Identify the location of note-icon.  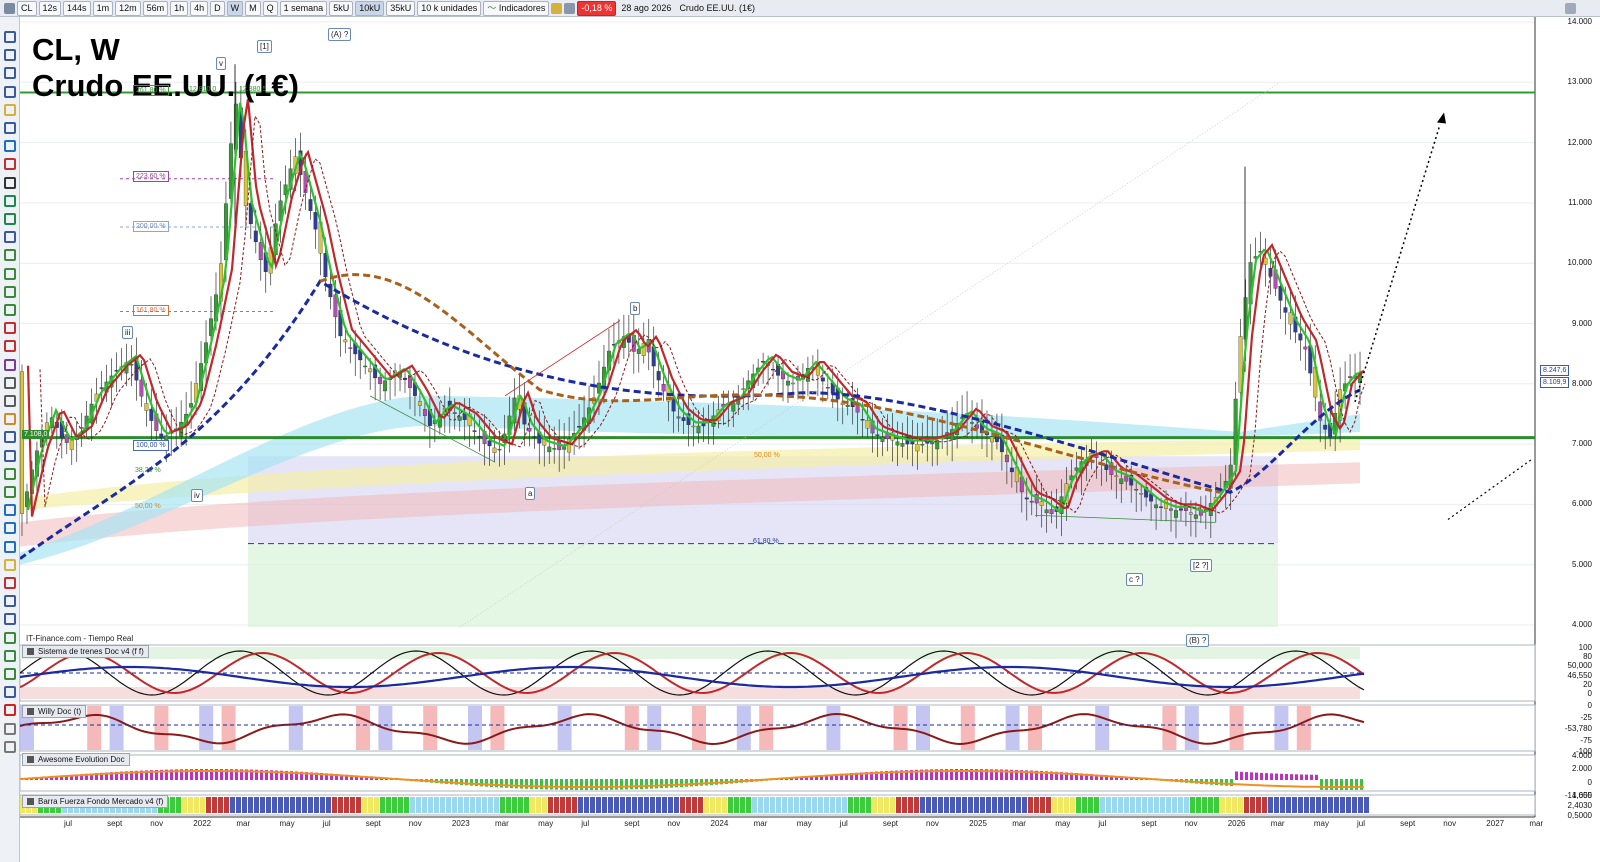
(10, 419).